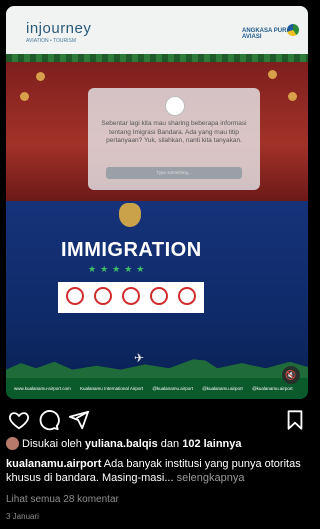 The image size is (320, 529). I want to click on no-camera-icon, so click(75, 296).